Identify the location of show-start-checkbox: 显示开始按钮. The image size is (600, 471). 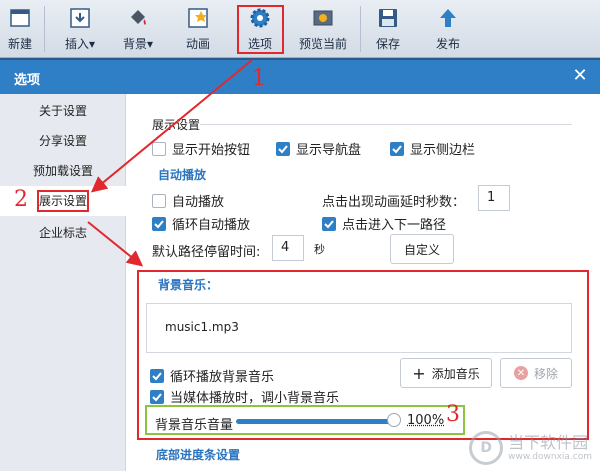
(201, 148).